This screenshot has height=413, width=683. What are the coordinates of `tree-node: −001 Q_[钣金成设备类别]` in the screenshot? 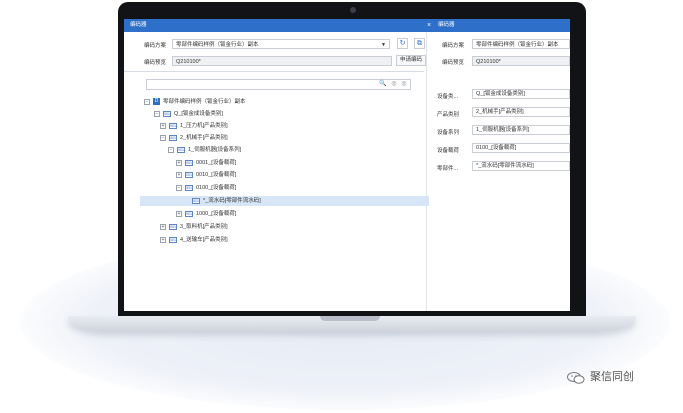 It's located at (188, 114).